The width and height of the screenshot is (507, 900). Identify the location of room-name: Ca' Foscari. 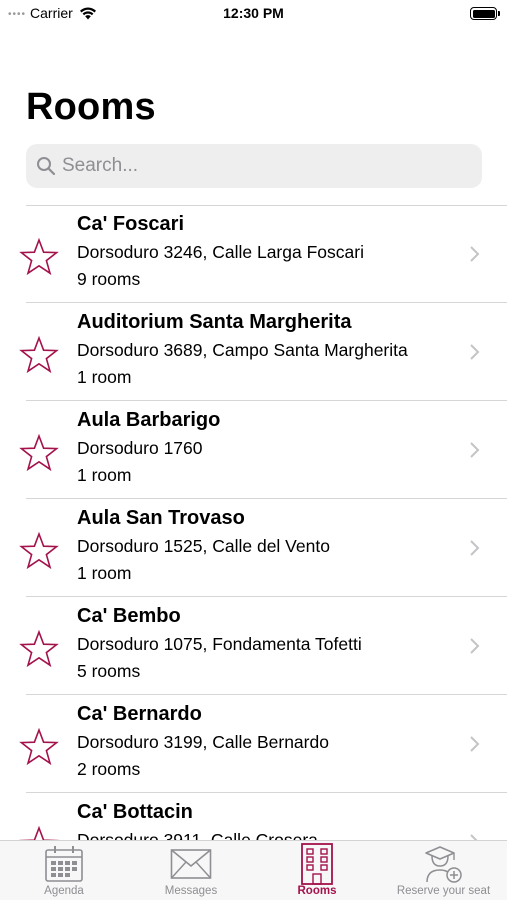
(131, 224).